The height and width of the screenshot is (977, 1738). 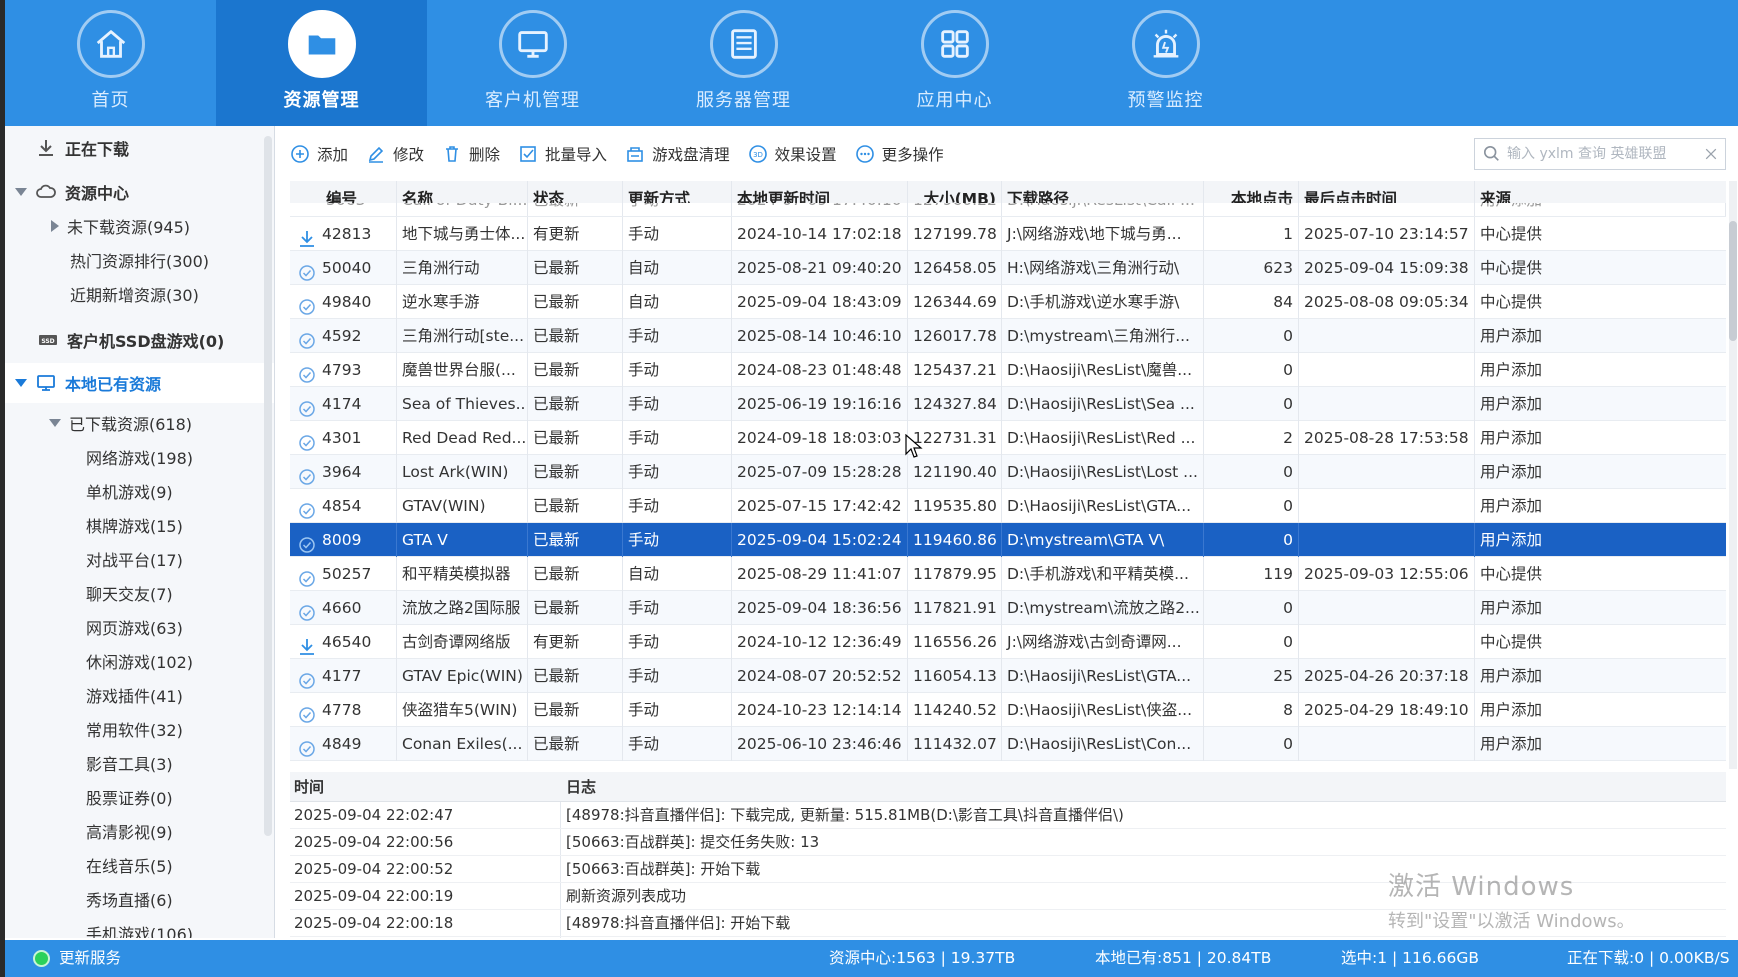 I want to click on edit-button-label: 修改, so click(x=409, y=155).